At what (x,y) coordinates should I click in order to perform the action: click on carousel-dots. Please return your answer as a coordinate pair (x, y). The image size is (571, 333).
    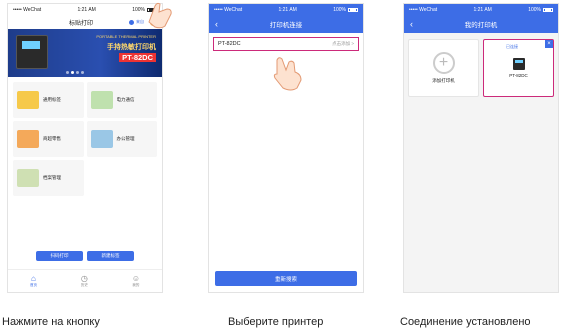
    Looking at the image, I should click on (75, 72).